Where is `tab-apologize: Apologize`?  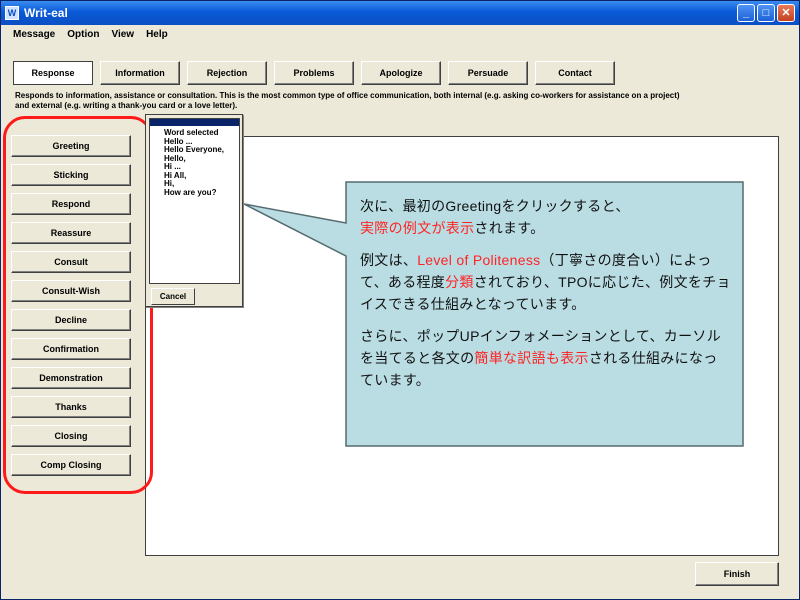 tab-apologize: Apologize is located at coordinates (401, 73).